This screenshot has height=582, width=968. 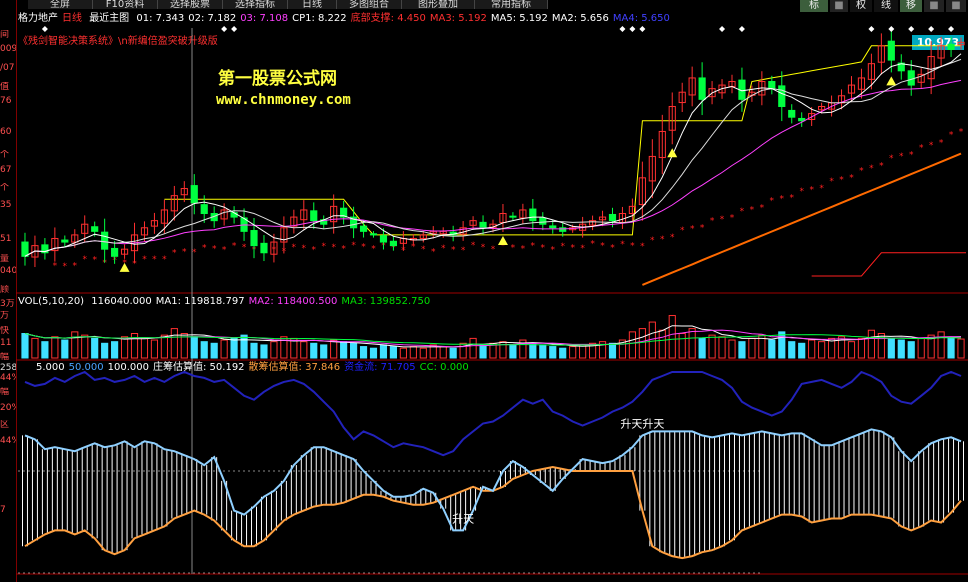 What do you see at coordinates (369, 4) in the screenshot?
I see `multi-chart-button: 多图组合` at bounding box center [369, 4].